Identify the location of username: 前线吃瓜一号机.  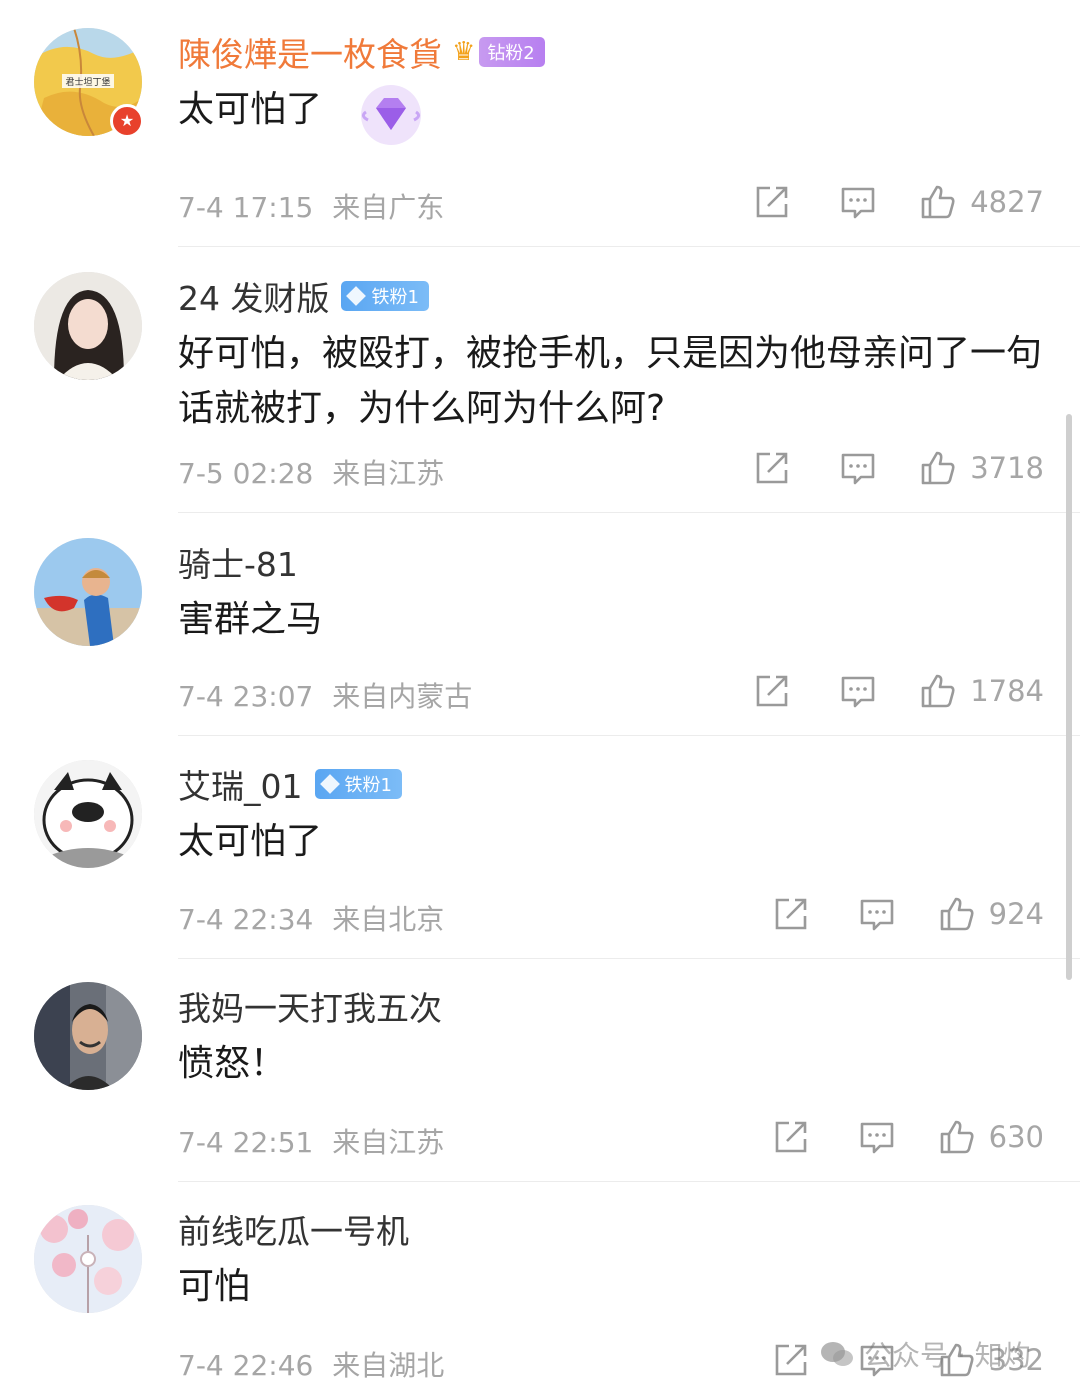
(293, 1229).